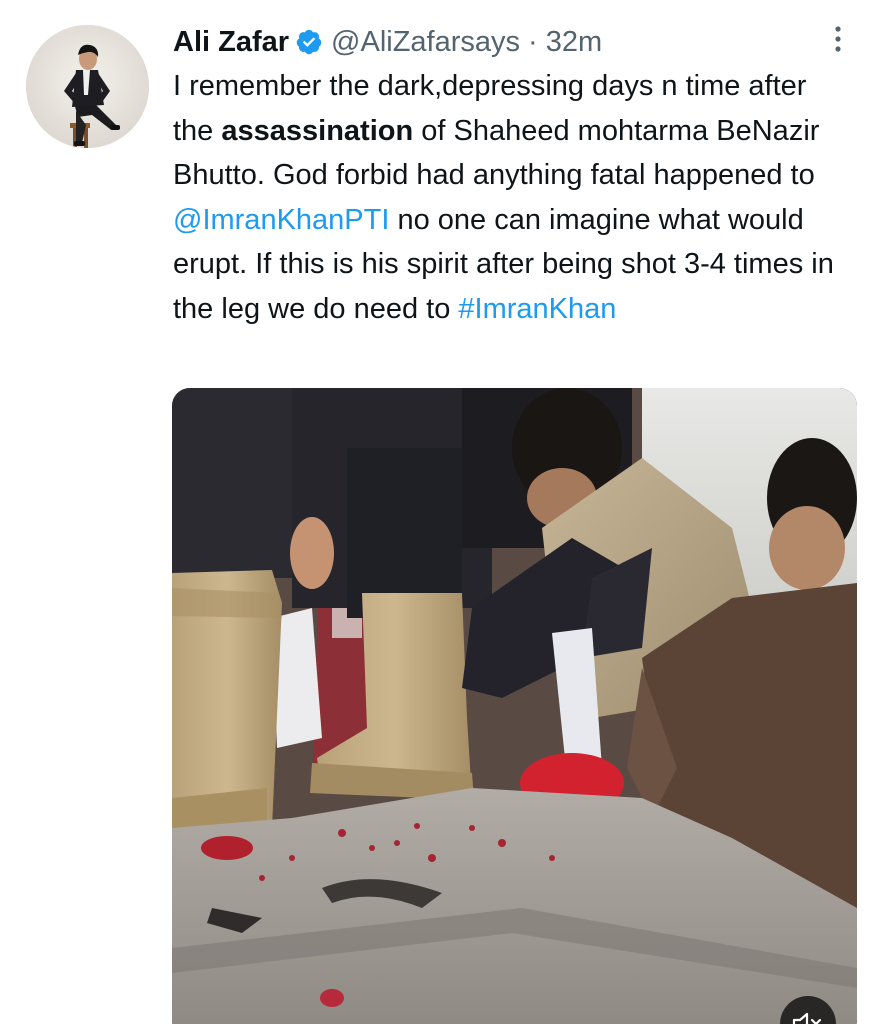 This screenshot has width=884, height=1024. What do you see at coordinates (281, 220) in the screenshot?
I see `mention-link: @ImranKhanPTI` at bounding box center [281, 220].